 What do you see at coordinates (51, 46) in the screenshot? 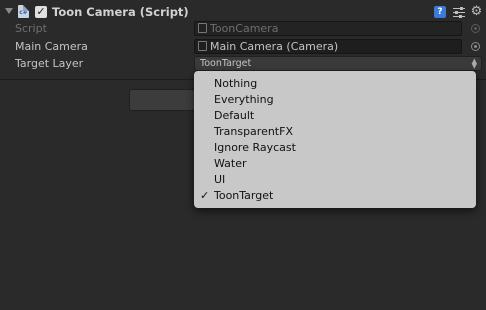
I see `main-camera-label: Main Camera` at bounding box center [51, 46].